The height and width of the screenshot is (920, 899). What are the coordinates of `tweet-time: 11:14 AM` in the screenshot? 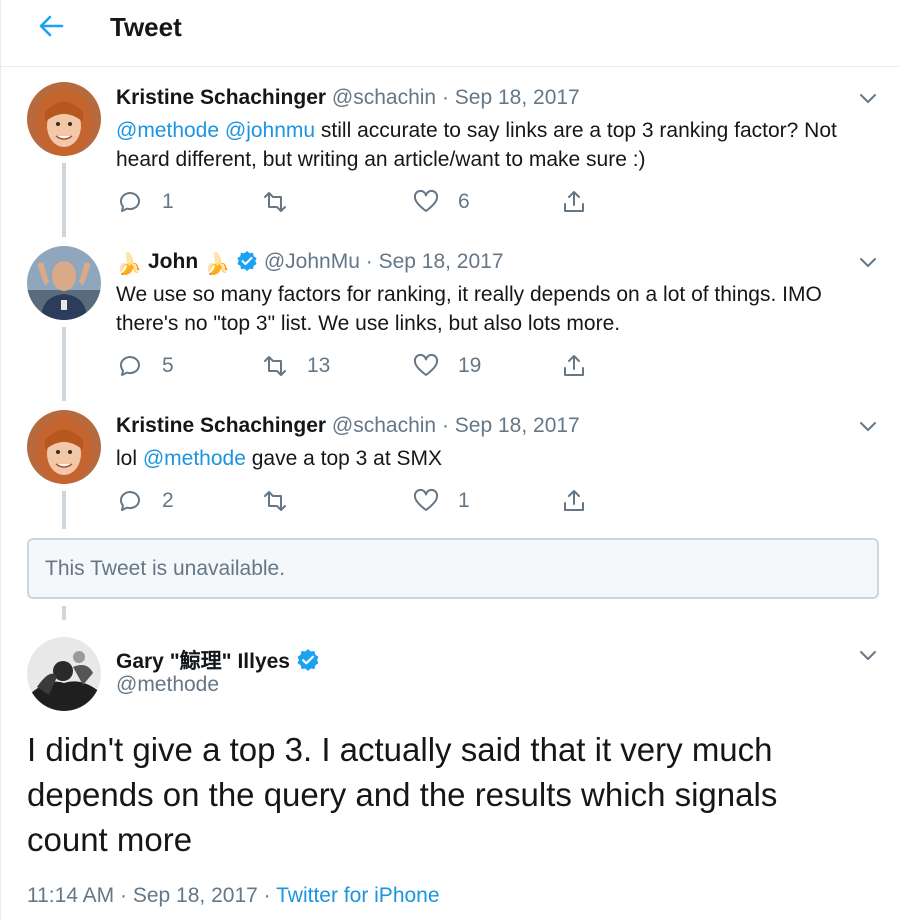 It's located at (70, 895).